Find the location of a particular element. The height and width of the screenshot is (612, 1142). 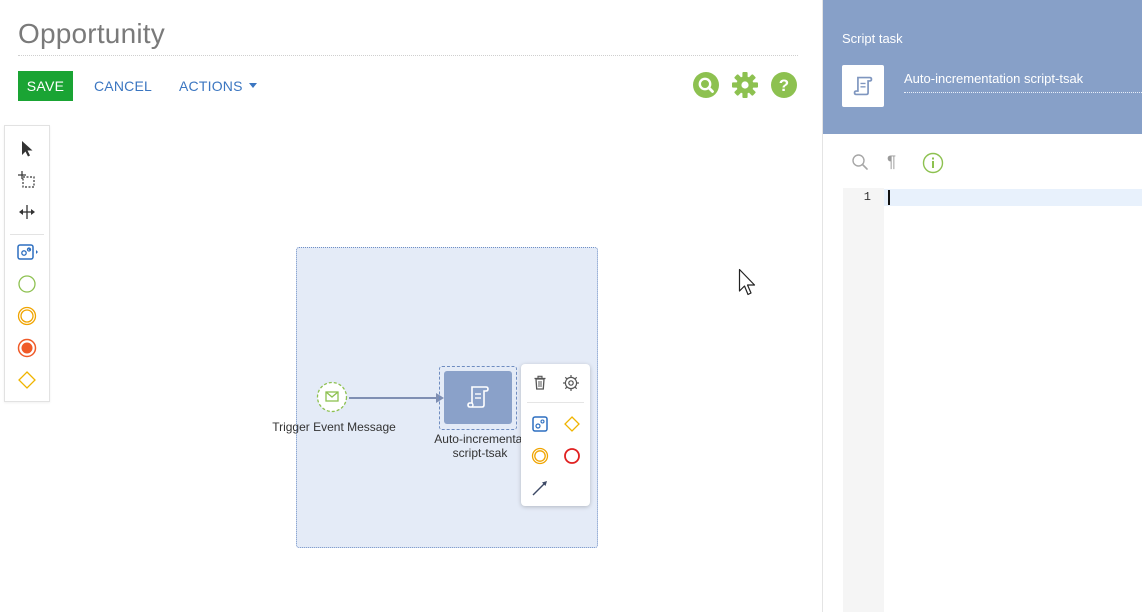

page-title: Opportunity is located at coordinates (91, 33).